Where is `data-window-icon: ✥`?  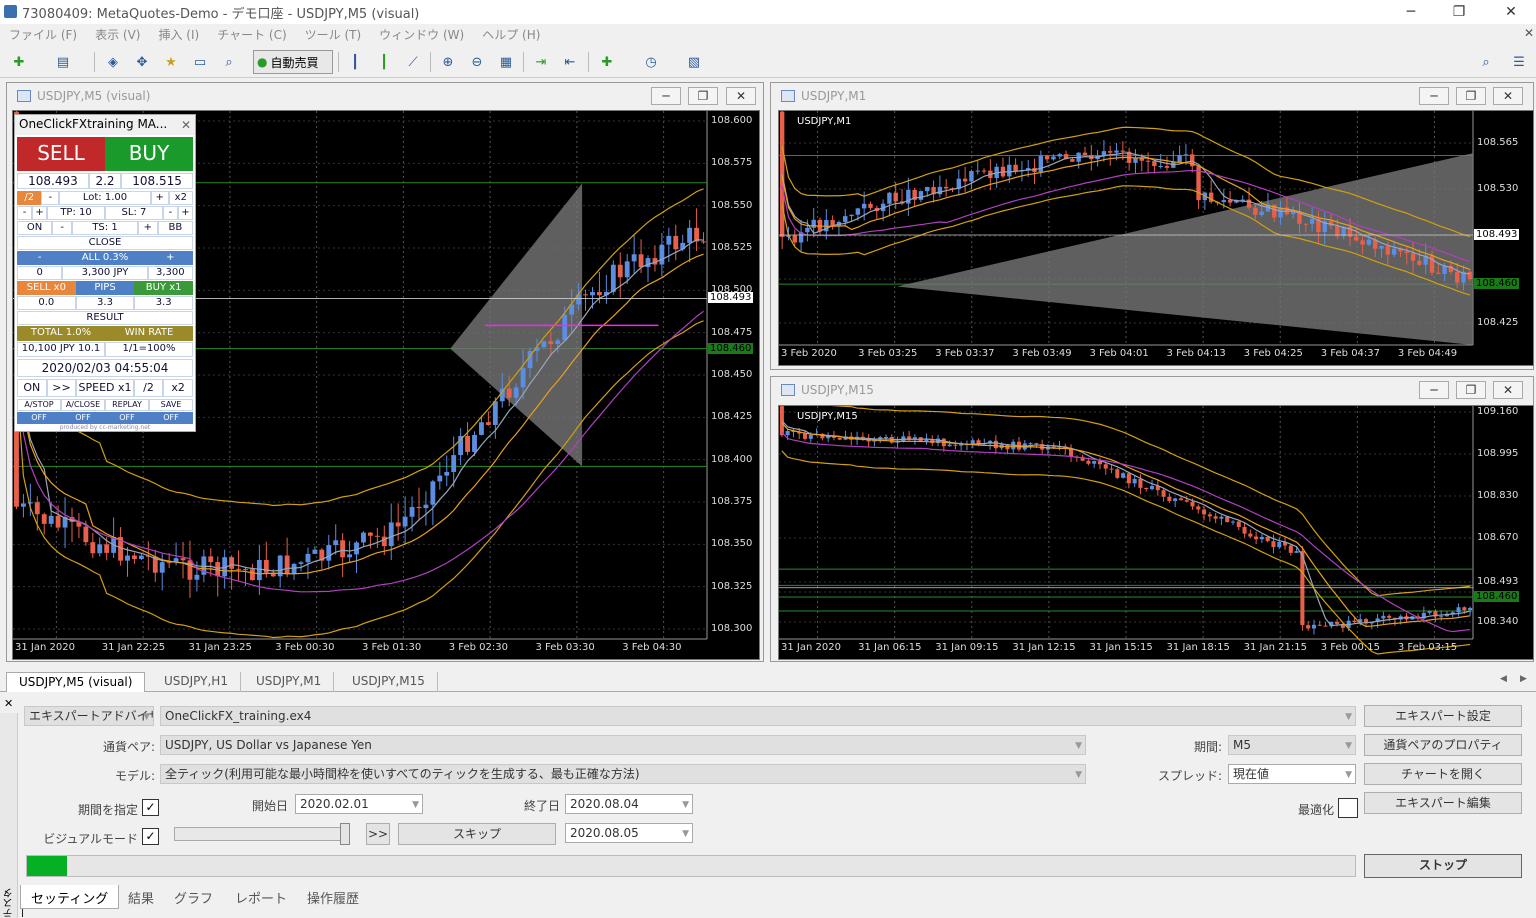 data-window-icon: ✥ is located at coordinates (142, 62).